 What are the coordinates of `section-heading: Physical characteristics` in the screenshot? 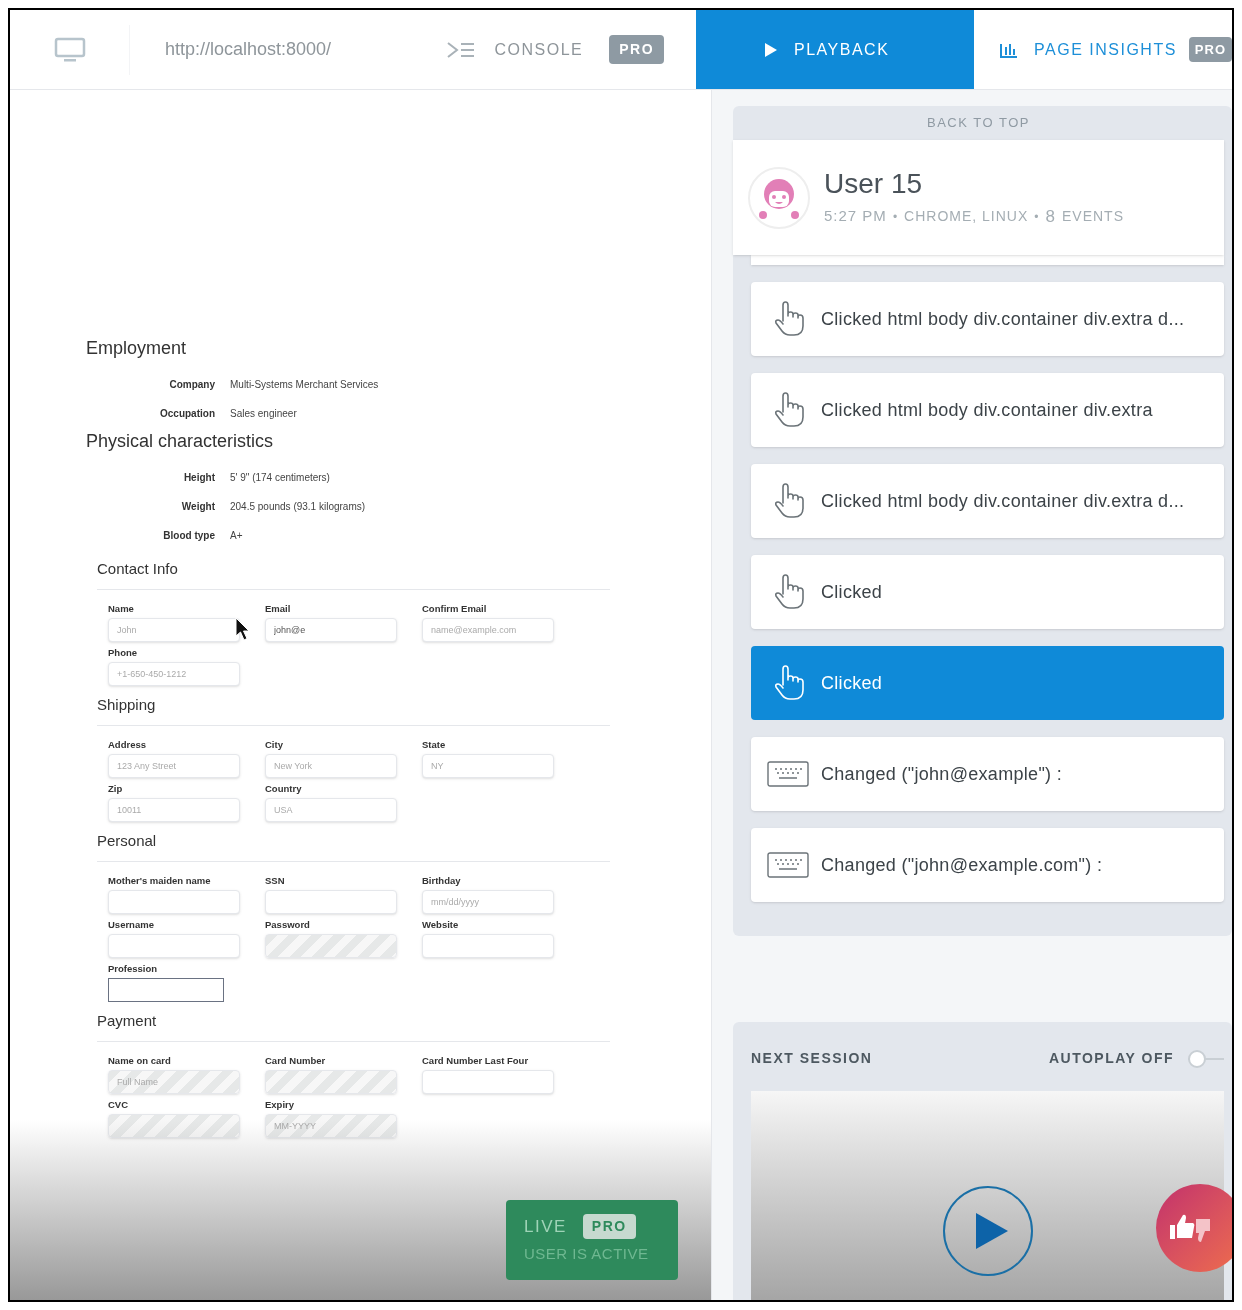 It's located at (180, 441).